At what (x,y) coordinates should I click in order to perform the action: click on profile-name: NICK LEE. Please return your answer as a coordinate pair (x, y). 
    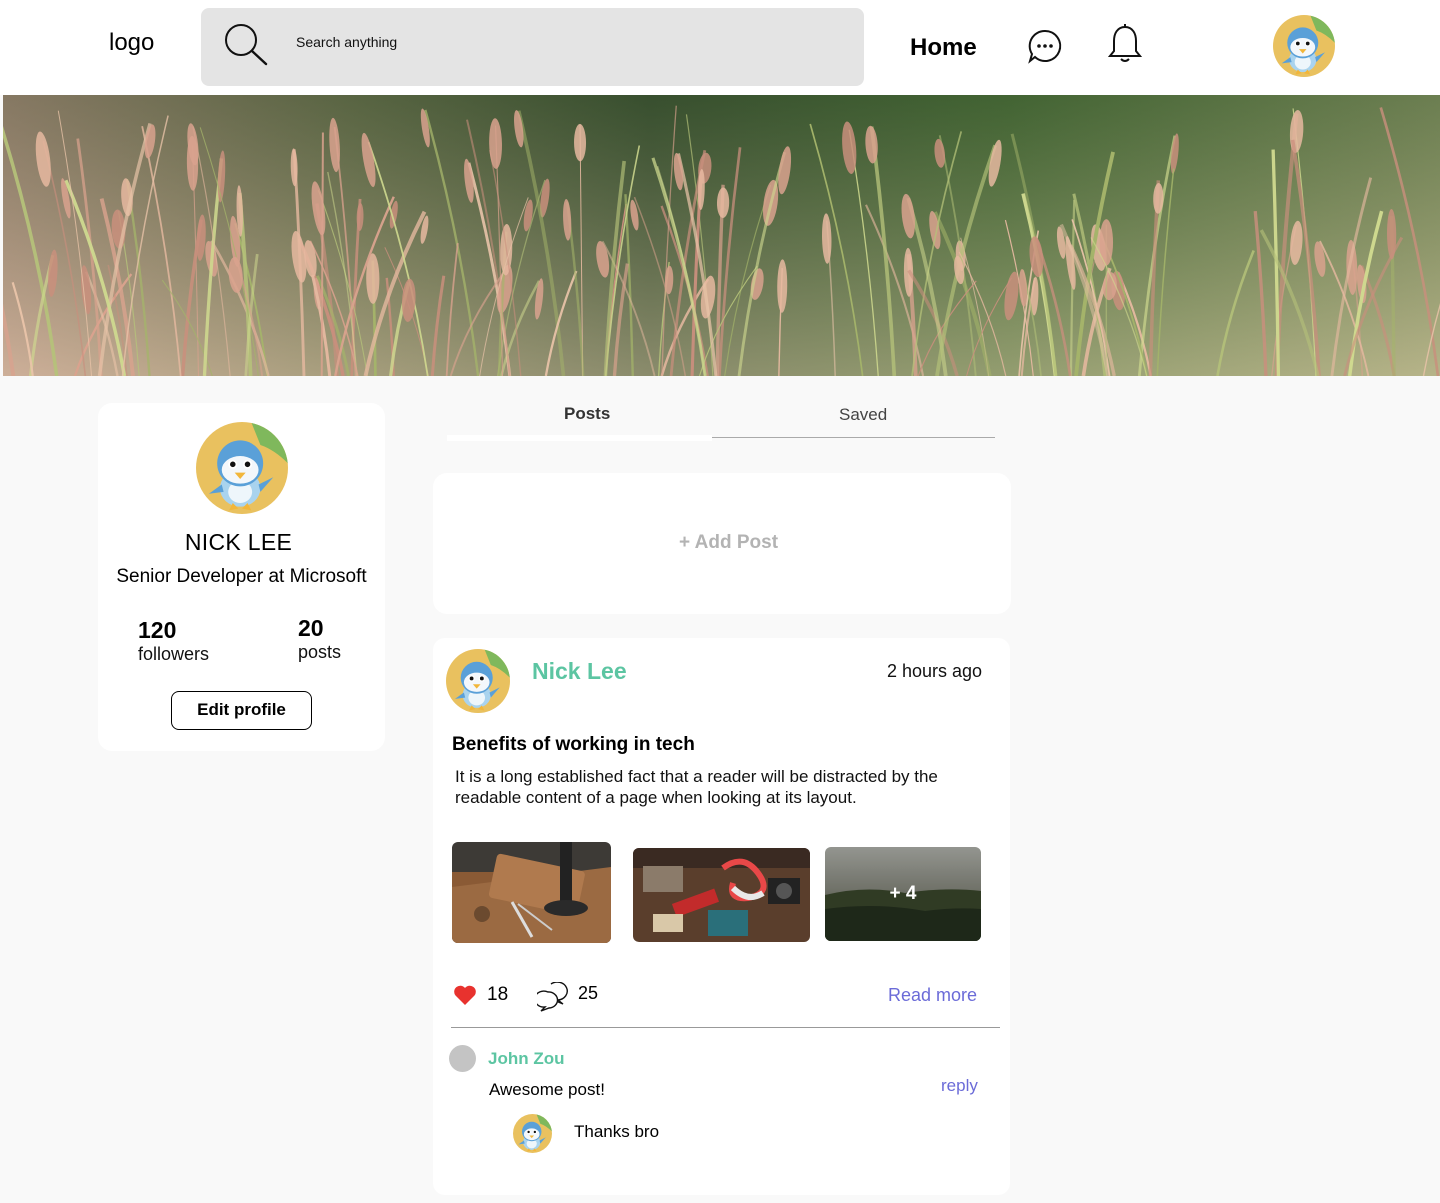
    Looking at the image, I should click on (238, 542).